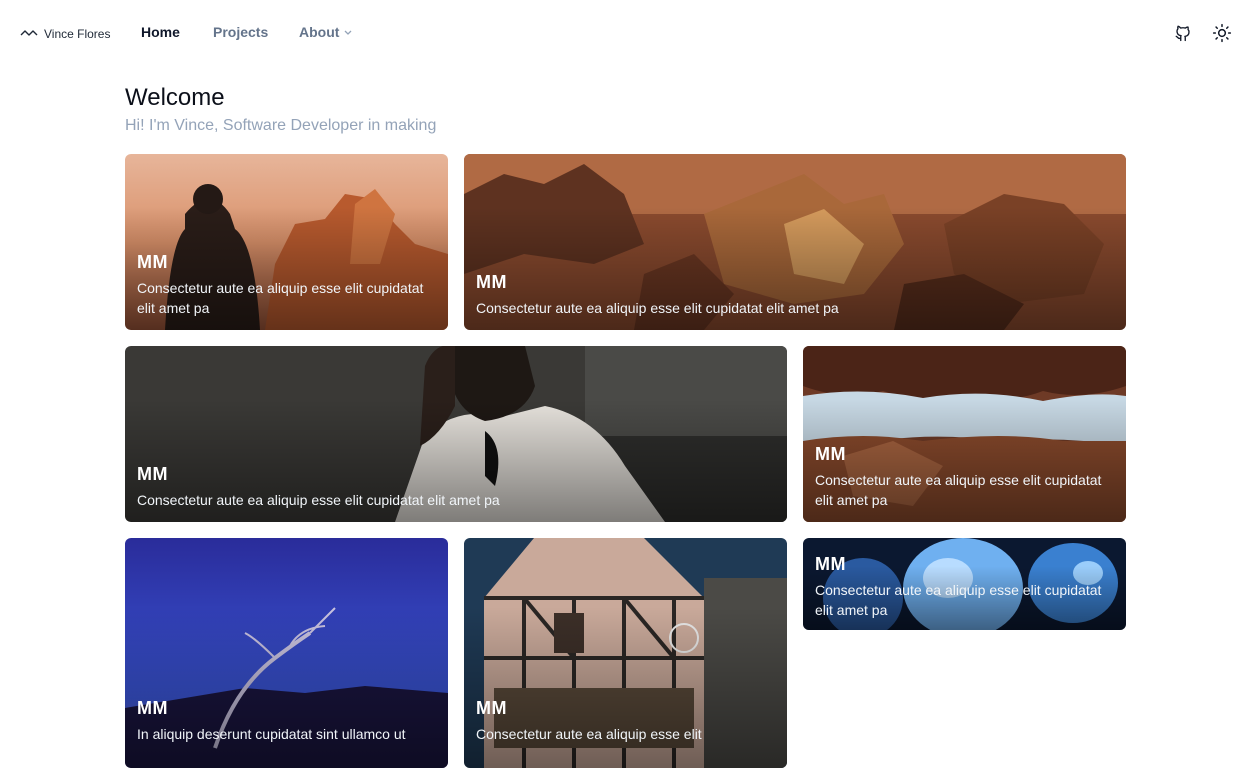  I want to click on nav-about: About, so click(326, 32).